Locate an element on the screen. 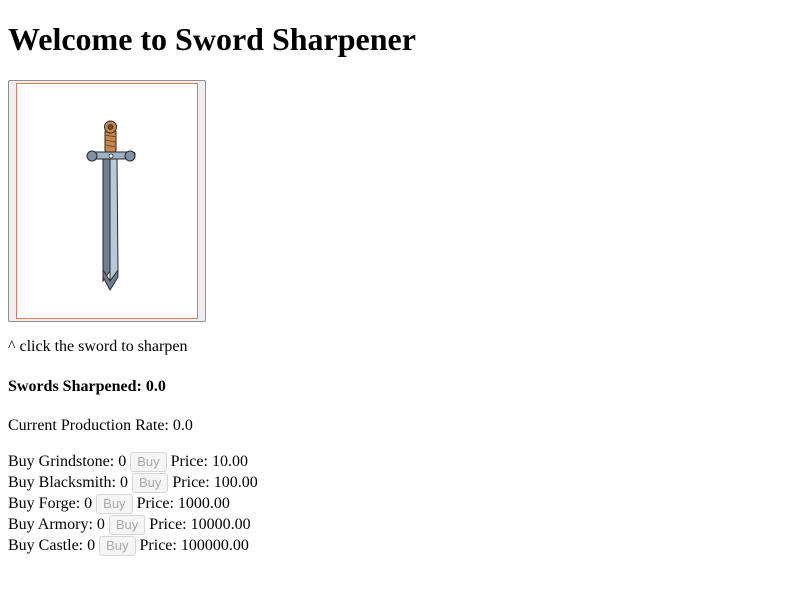  page-title: Welcome to Sword Sharpener is located at coordinates (212, 39).